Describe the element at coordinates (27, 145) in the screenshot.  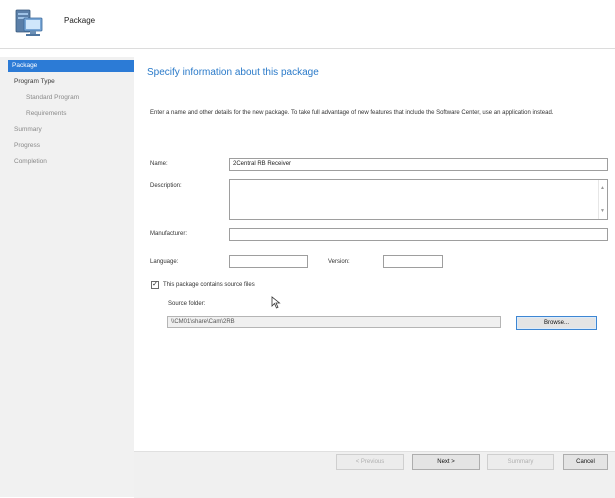
I see `sidebar-item-label: Progress` at that location.